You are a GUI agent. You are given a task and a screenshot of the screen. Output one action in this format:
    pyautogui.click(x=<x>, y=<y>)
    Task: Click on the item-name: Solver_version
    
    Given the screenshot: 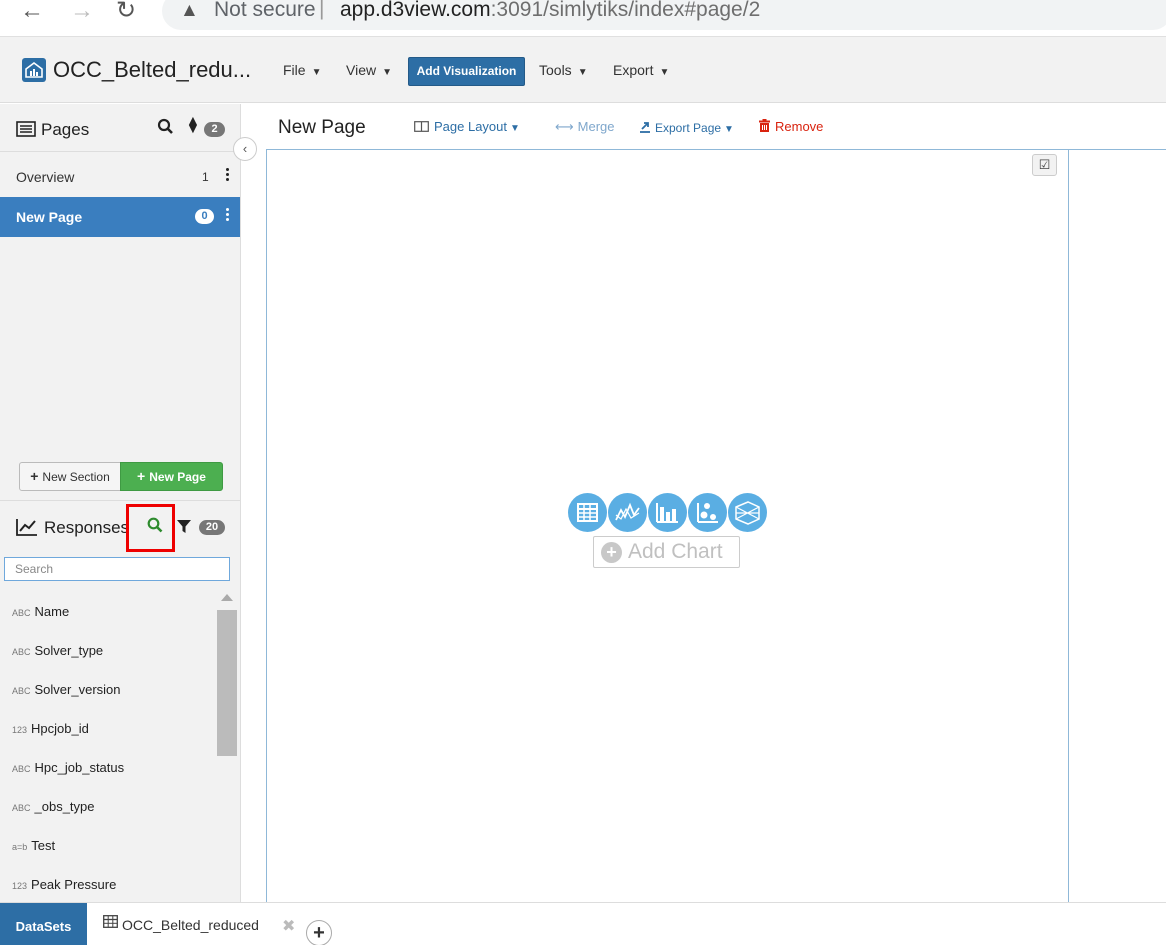 What is the action you would take?
    pyautogui.click(x=77, y=689)
    